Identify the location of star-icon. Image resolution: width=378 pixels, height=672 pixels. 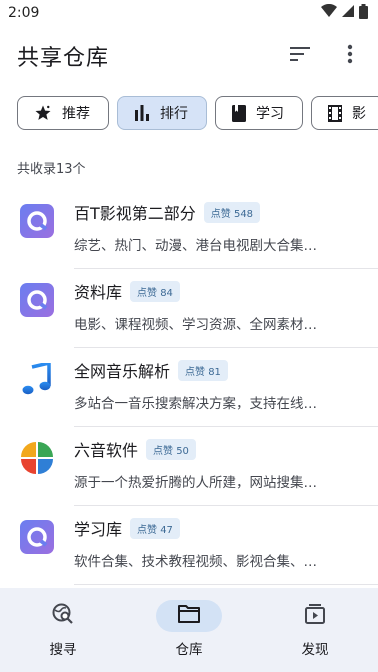
(43, 113).